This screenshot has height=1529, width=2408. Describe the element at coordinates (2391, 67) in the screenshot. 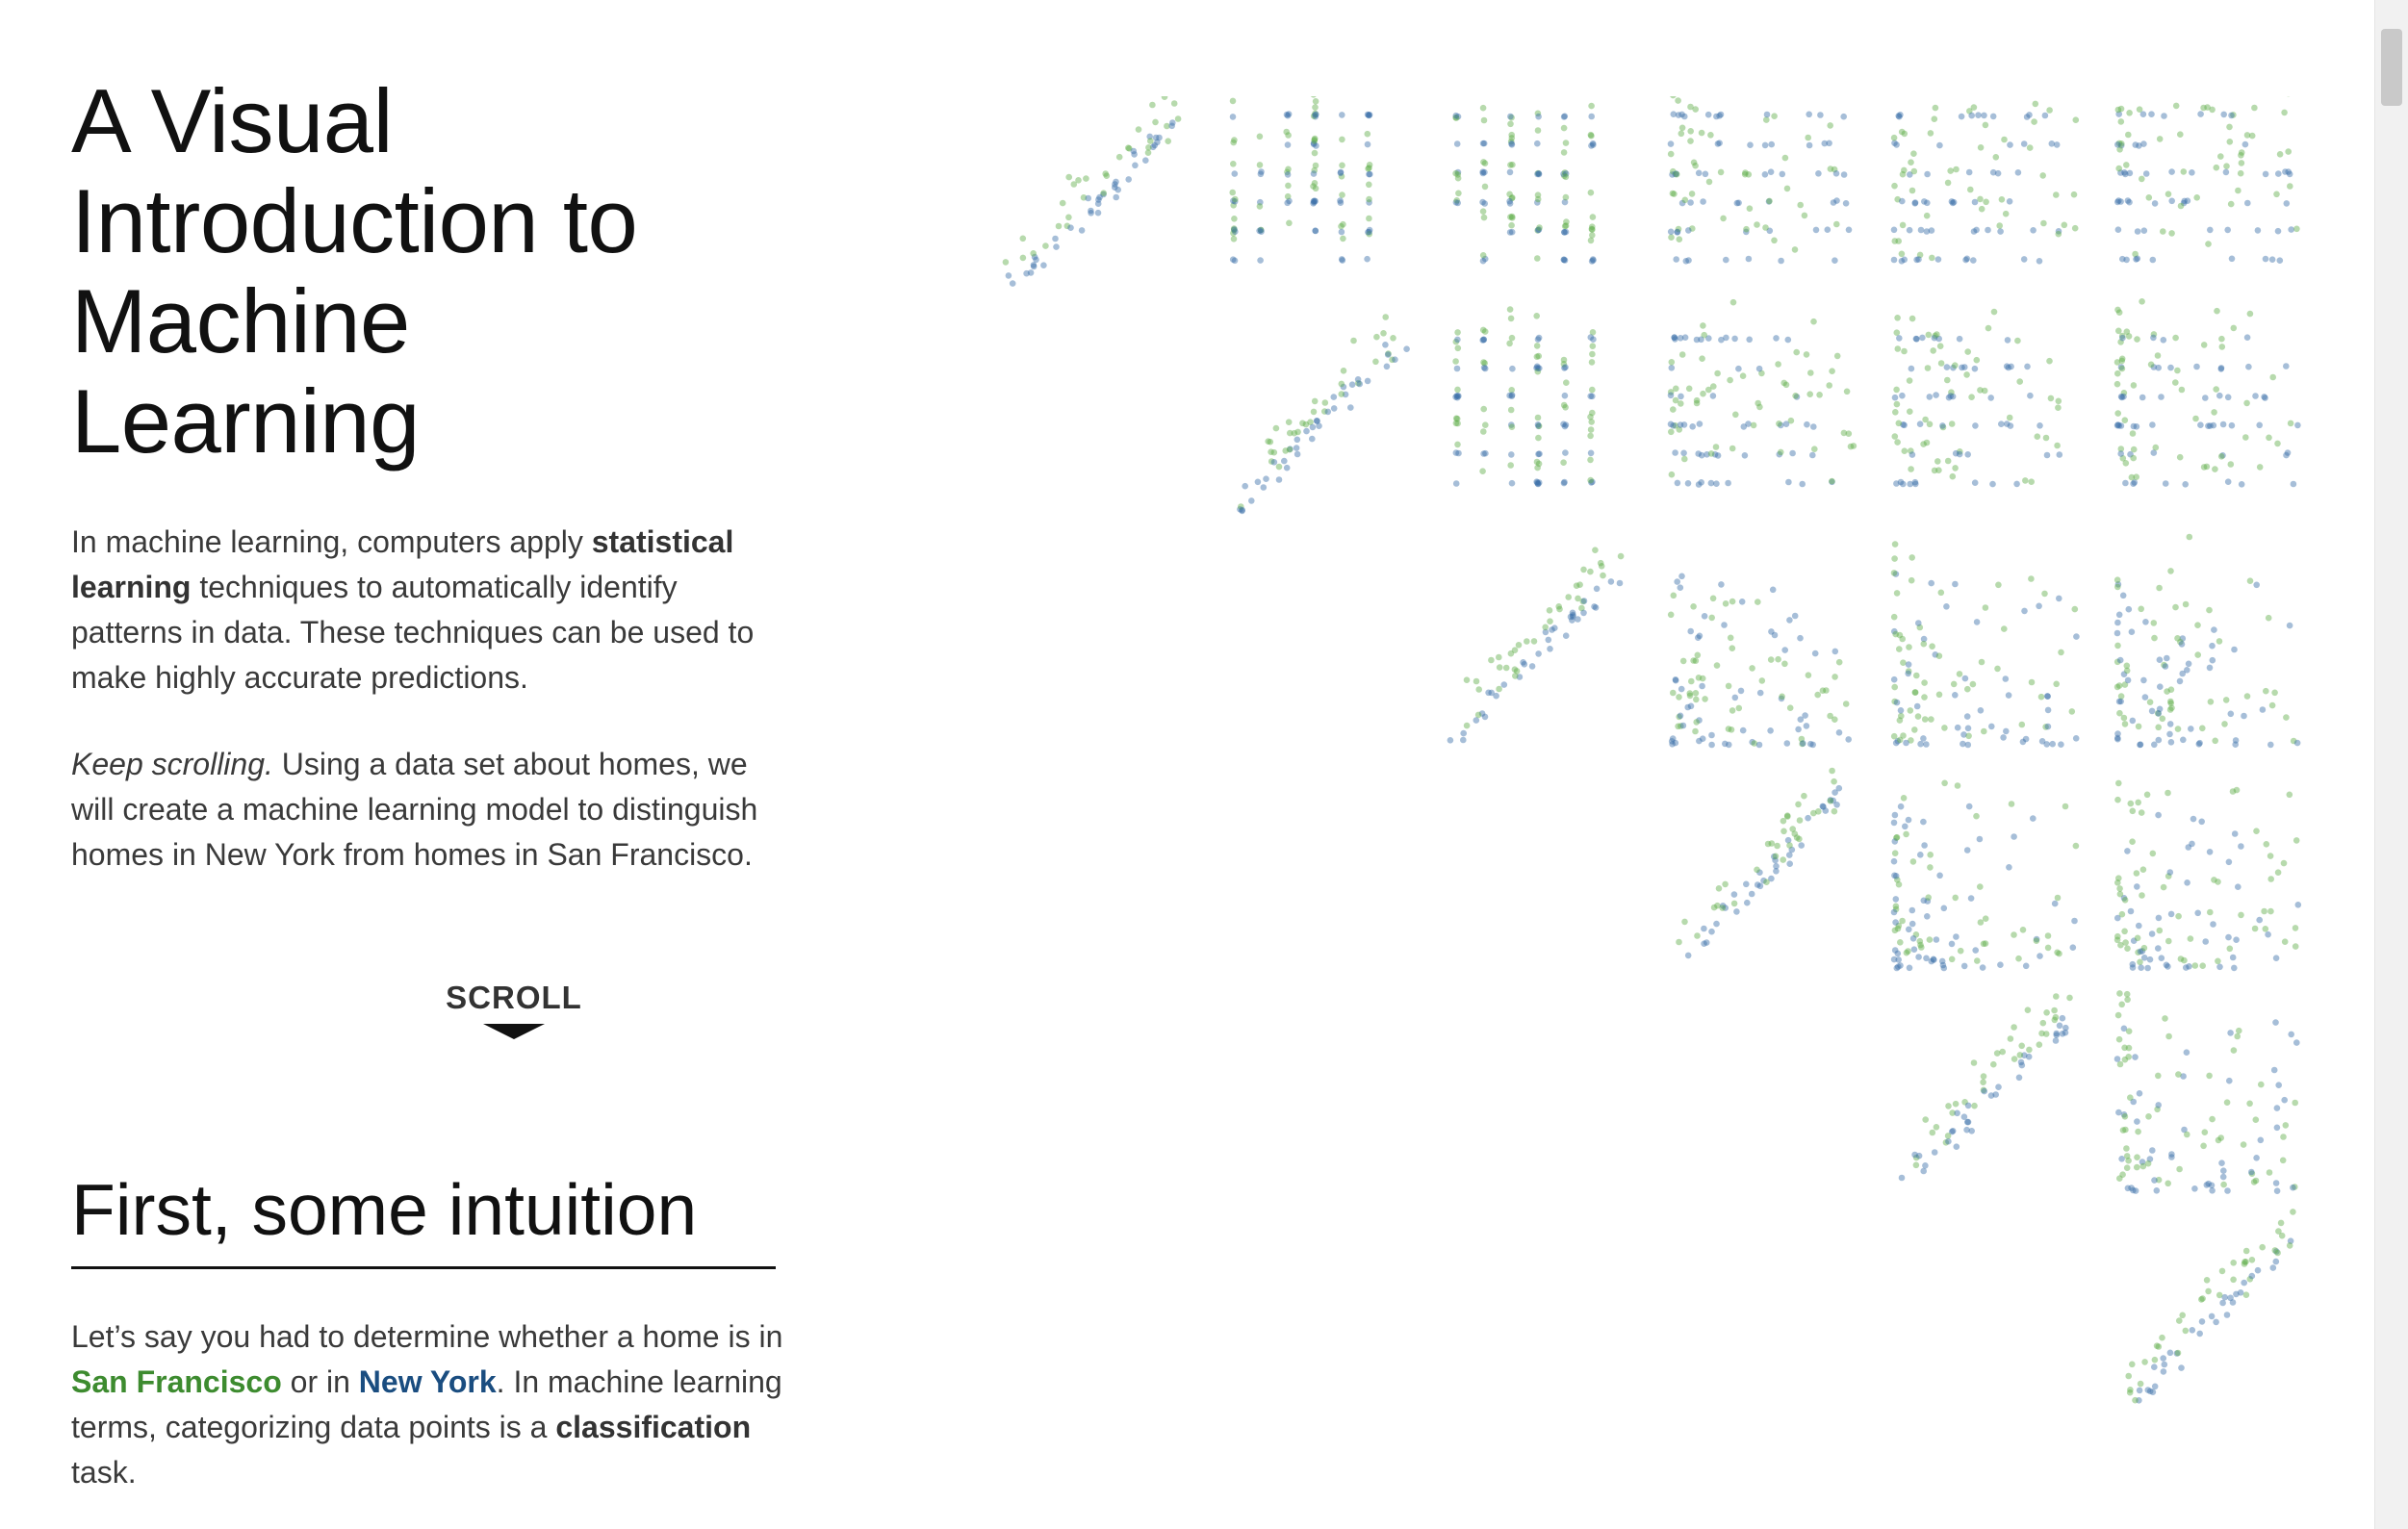

I see `scrollbar-thumb` at that location.